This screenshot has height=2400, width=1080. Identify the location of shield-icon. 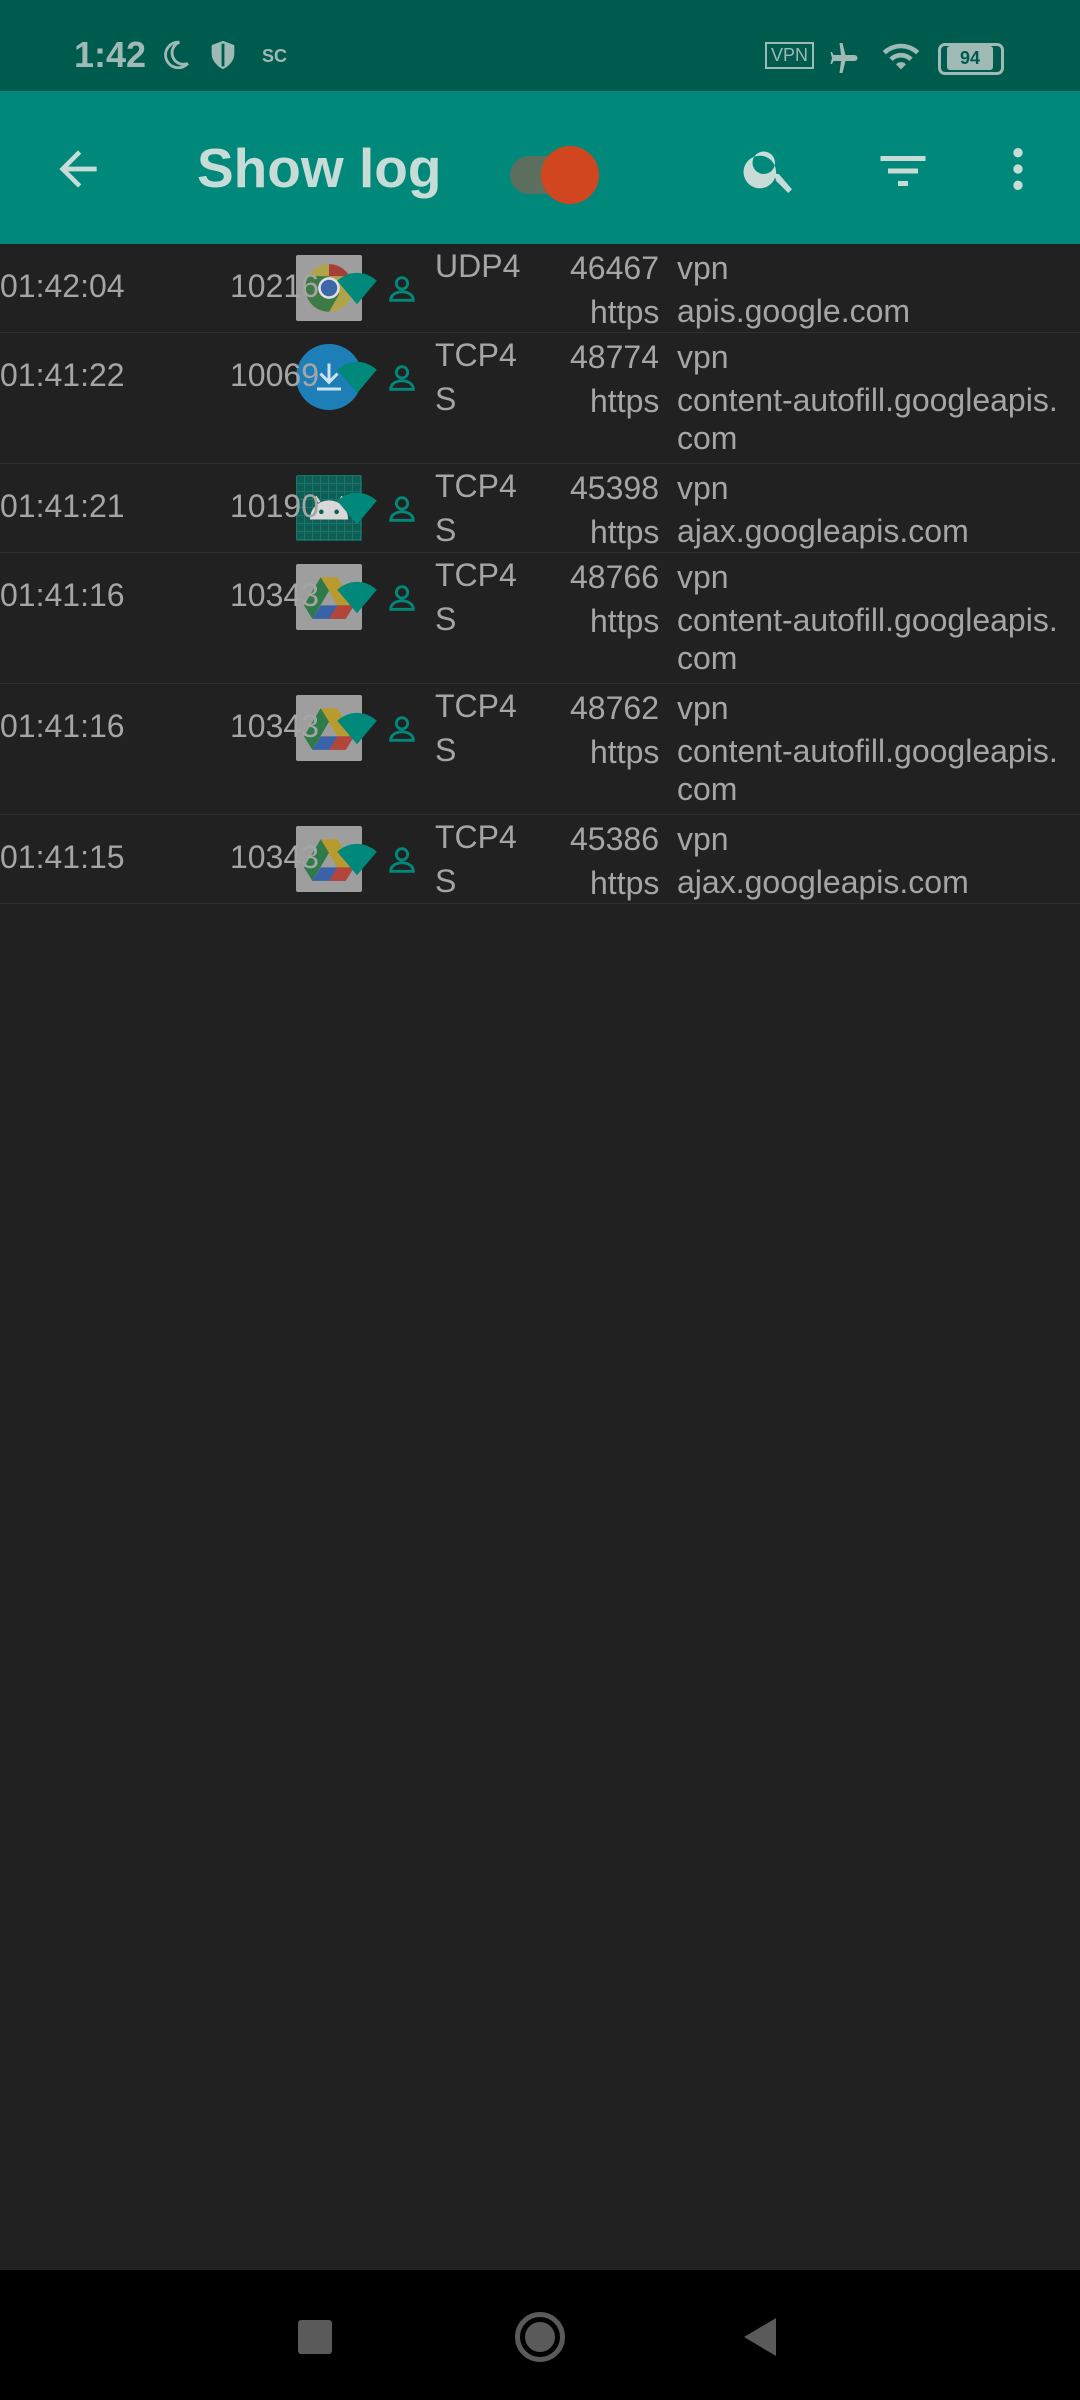
(223, 55).